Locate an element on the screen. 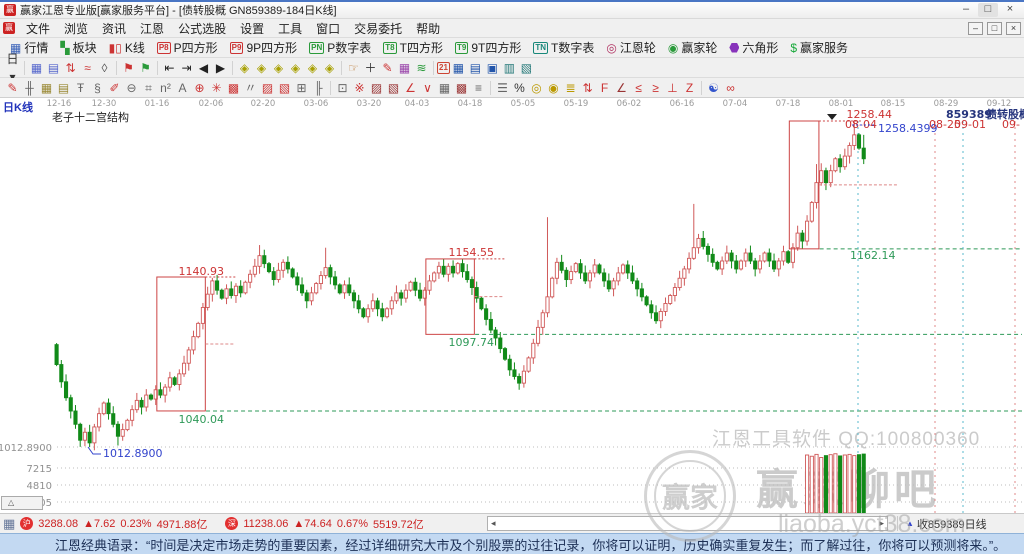 The height and width of the screenshot is (554, 1024). percent-icon: % is located at coordinates (519, 88).